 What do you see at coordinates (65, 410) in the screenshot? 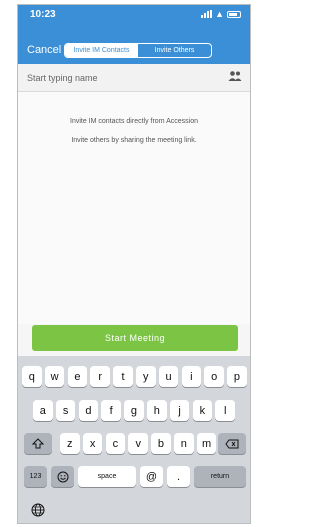
I see `key-s: s` at bounding box center [65, 410].